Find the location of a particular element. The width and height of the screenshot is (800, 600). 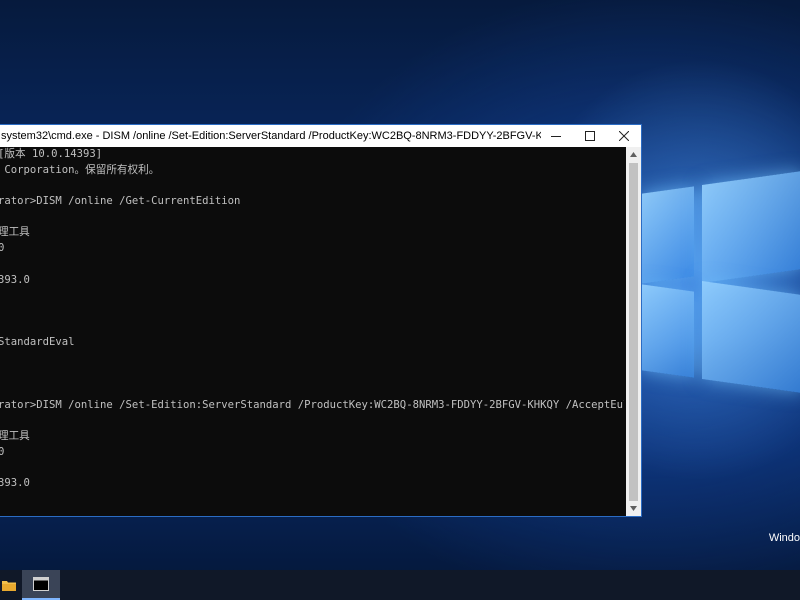

taskbar-file-explorer is located at coordinates (9, 585).